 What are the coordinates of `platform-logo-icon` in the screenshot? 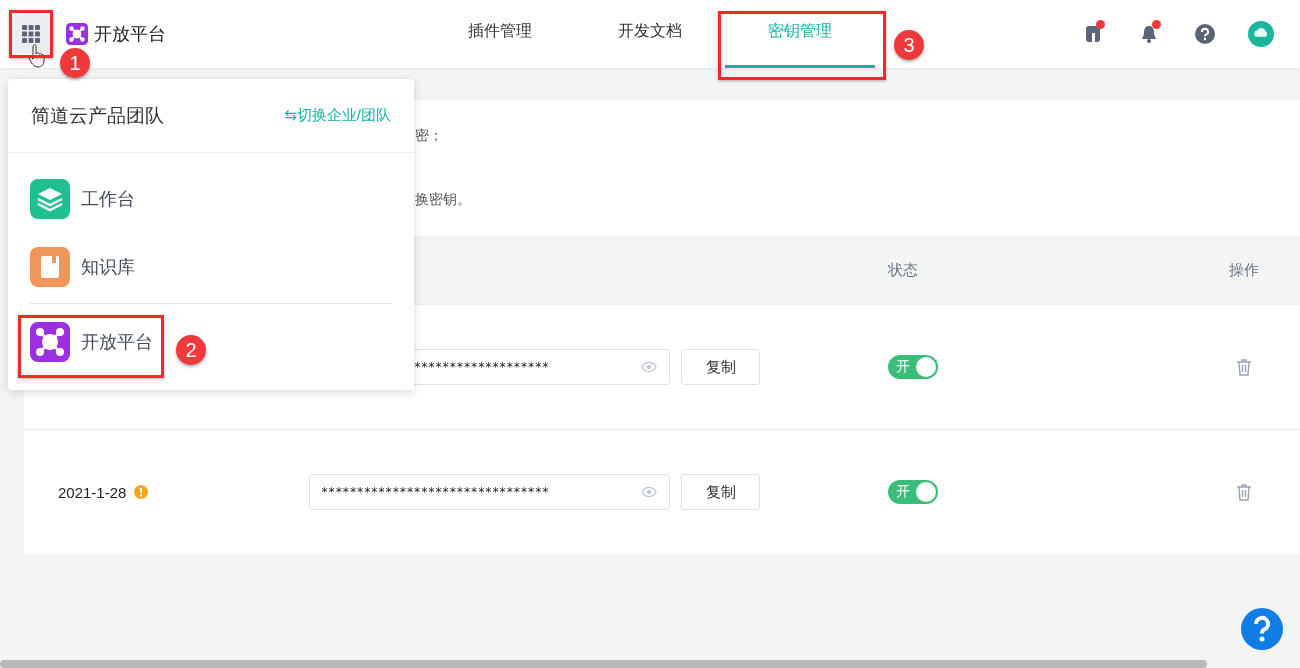 It's located at (77, 34).